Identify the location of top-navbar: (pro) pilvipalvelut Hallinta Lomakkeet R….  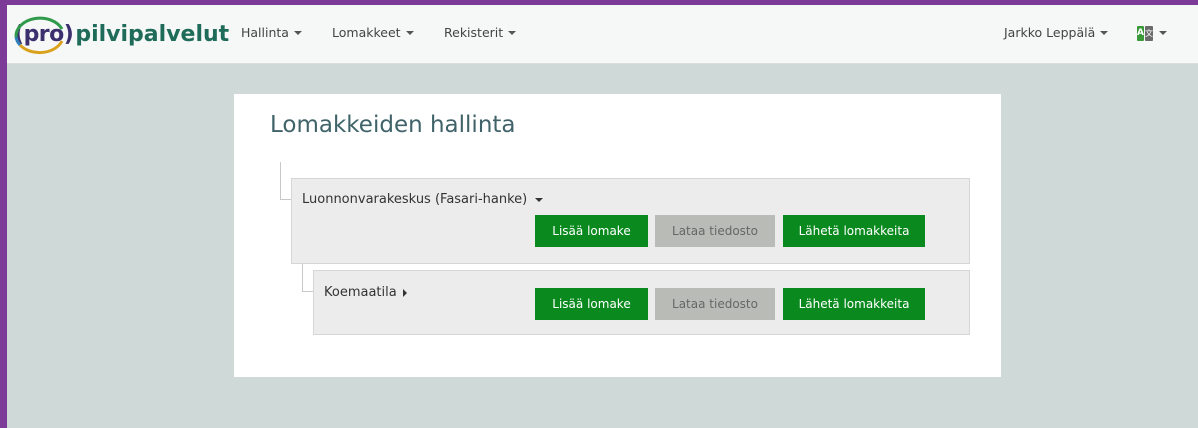
(602, 34).